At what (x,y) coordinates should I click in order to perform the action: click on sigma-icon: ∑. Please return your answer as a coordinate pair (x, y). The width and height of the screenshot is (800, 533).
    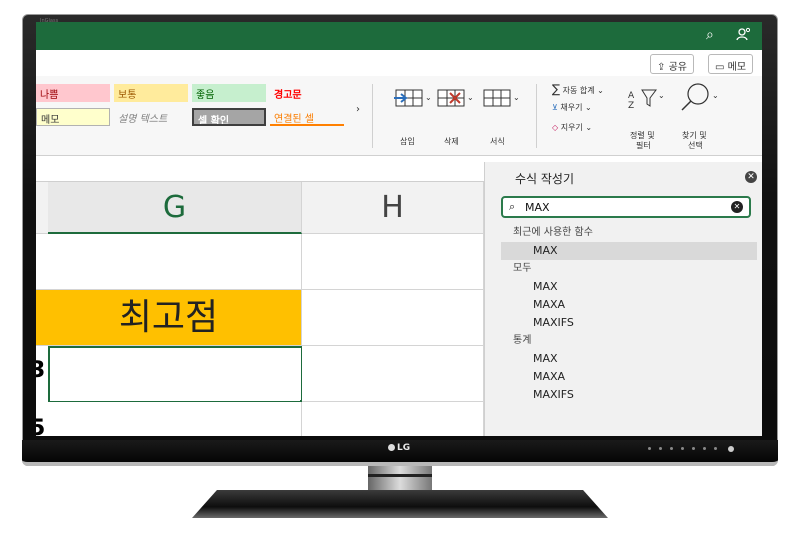
    Looking at the image, I should click on (556, 89).